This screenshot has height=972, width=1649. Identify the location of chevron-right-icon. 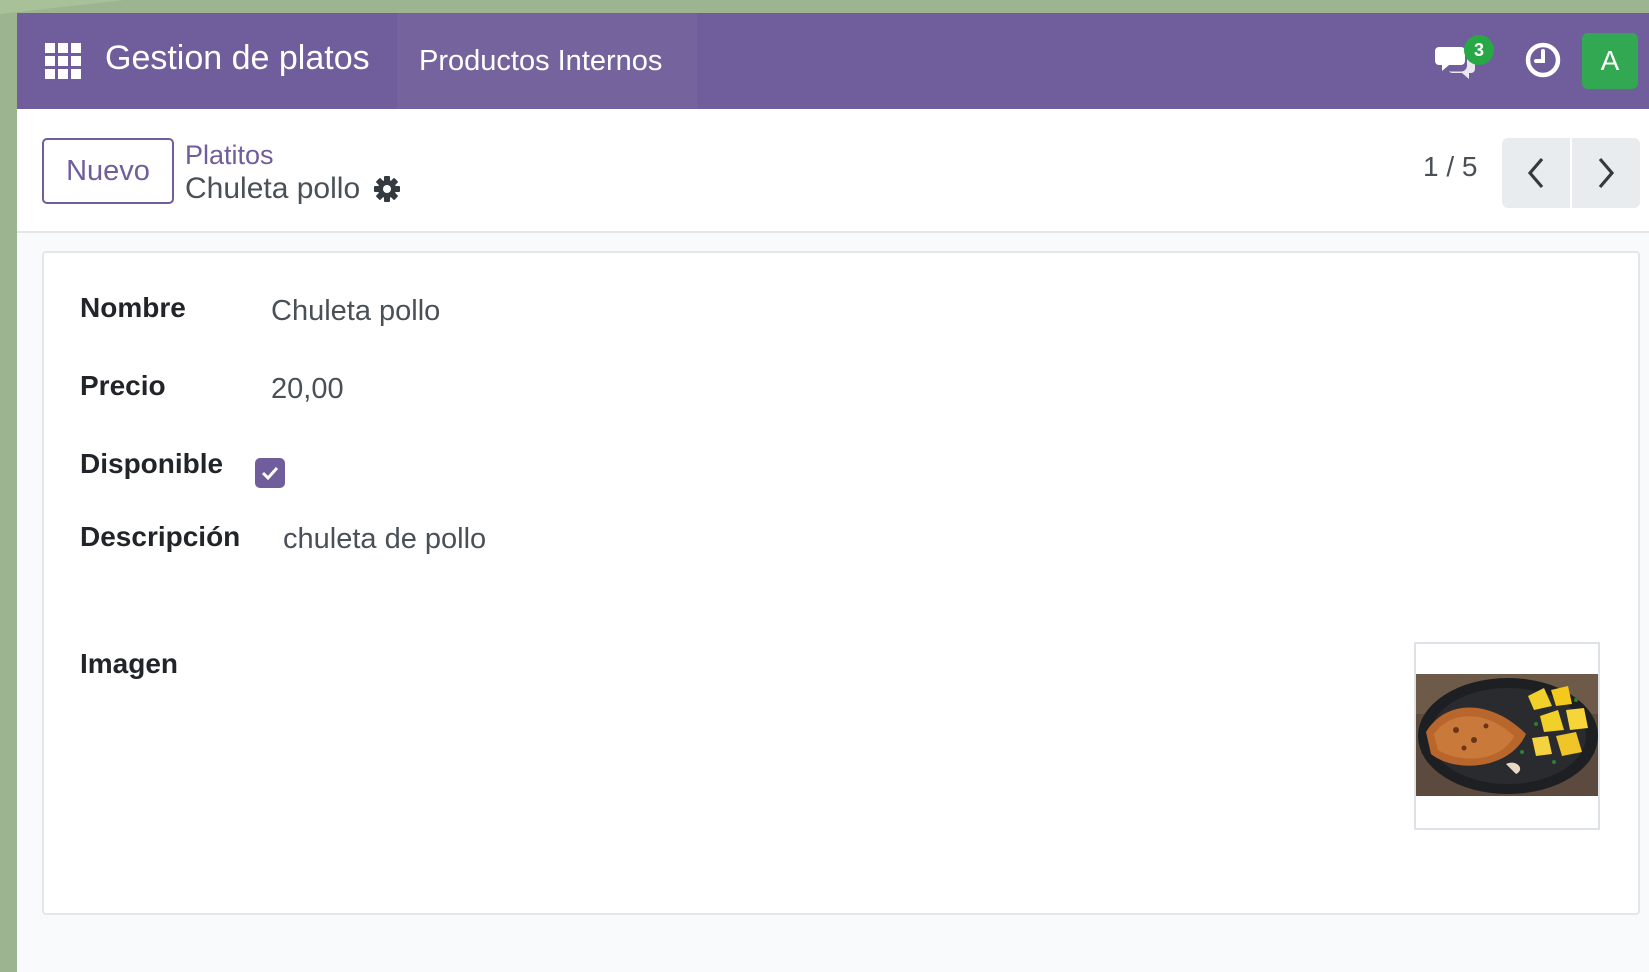
(1606, 173).